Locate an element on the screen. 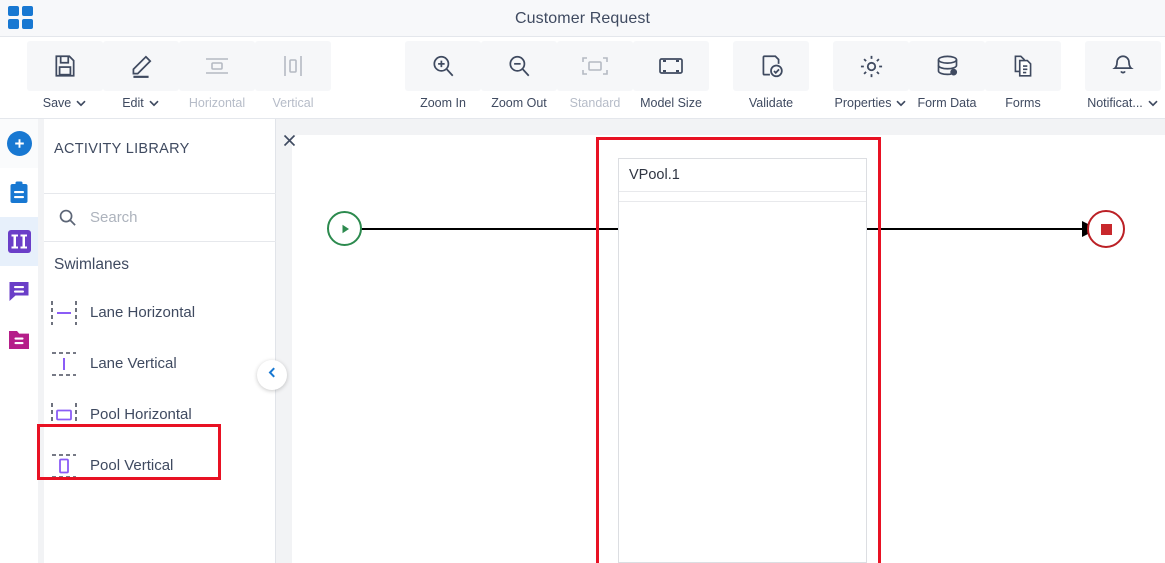 This screenshot has width=1165, height=563. search-row is located at coordinates (160, 217).